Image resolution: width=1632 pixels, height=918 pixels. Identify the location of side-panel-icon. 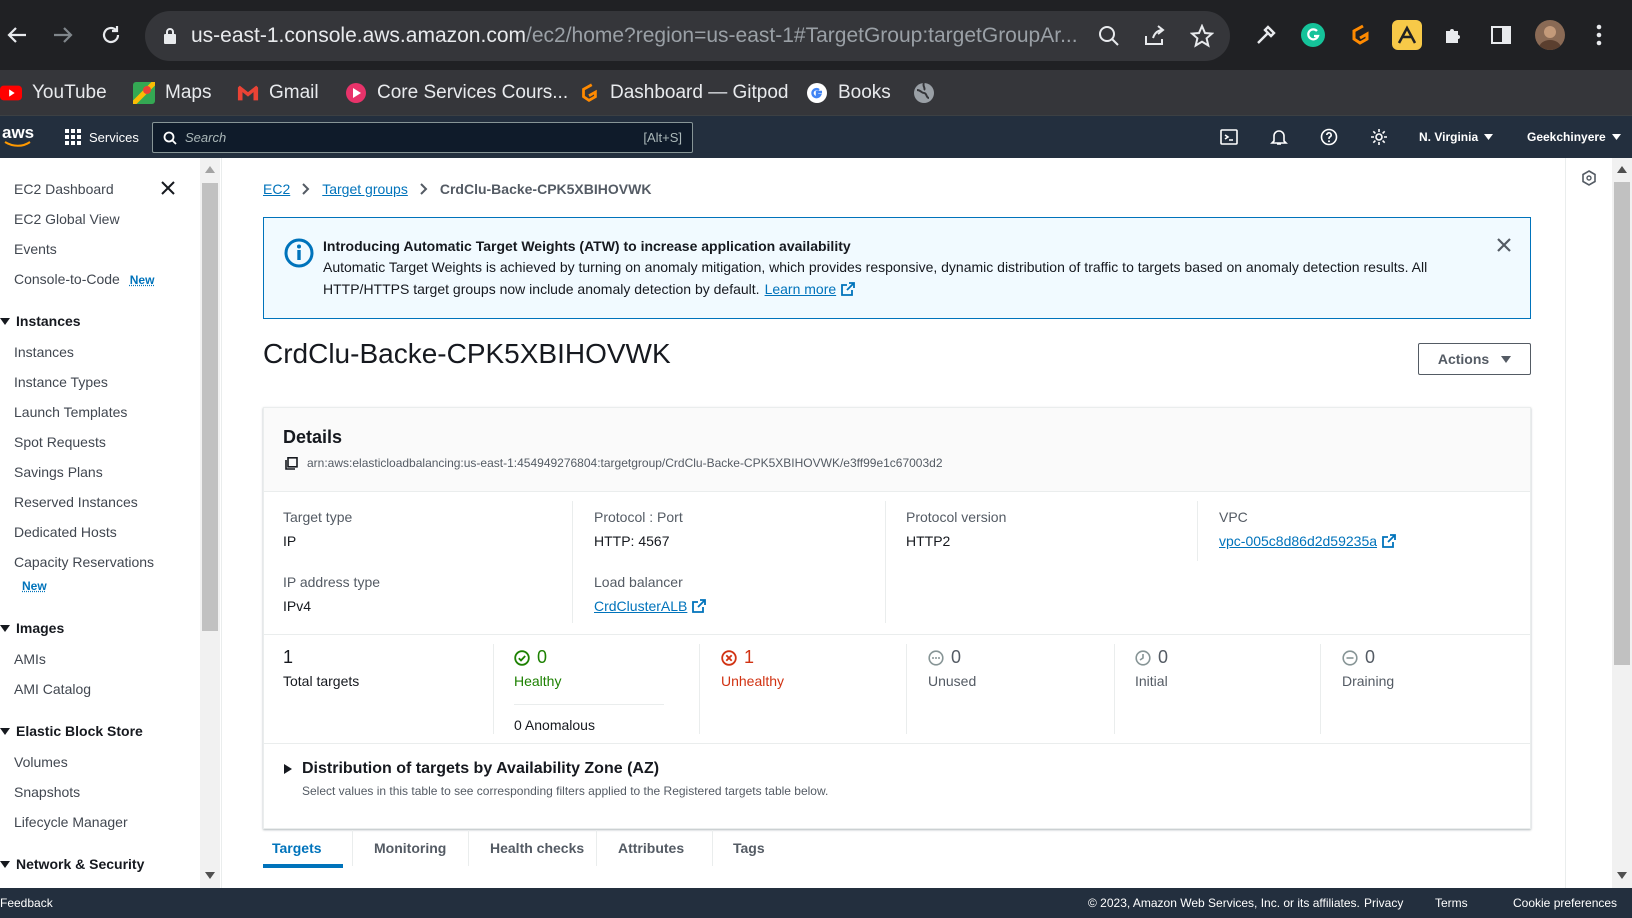
(1501, 35).